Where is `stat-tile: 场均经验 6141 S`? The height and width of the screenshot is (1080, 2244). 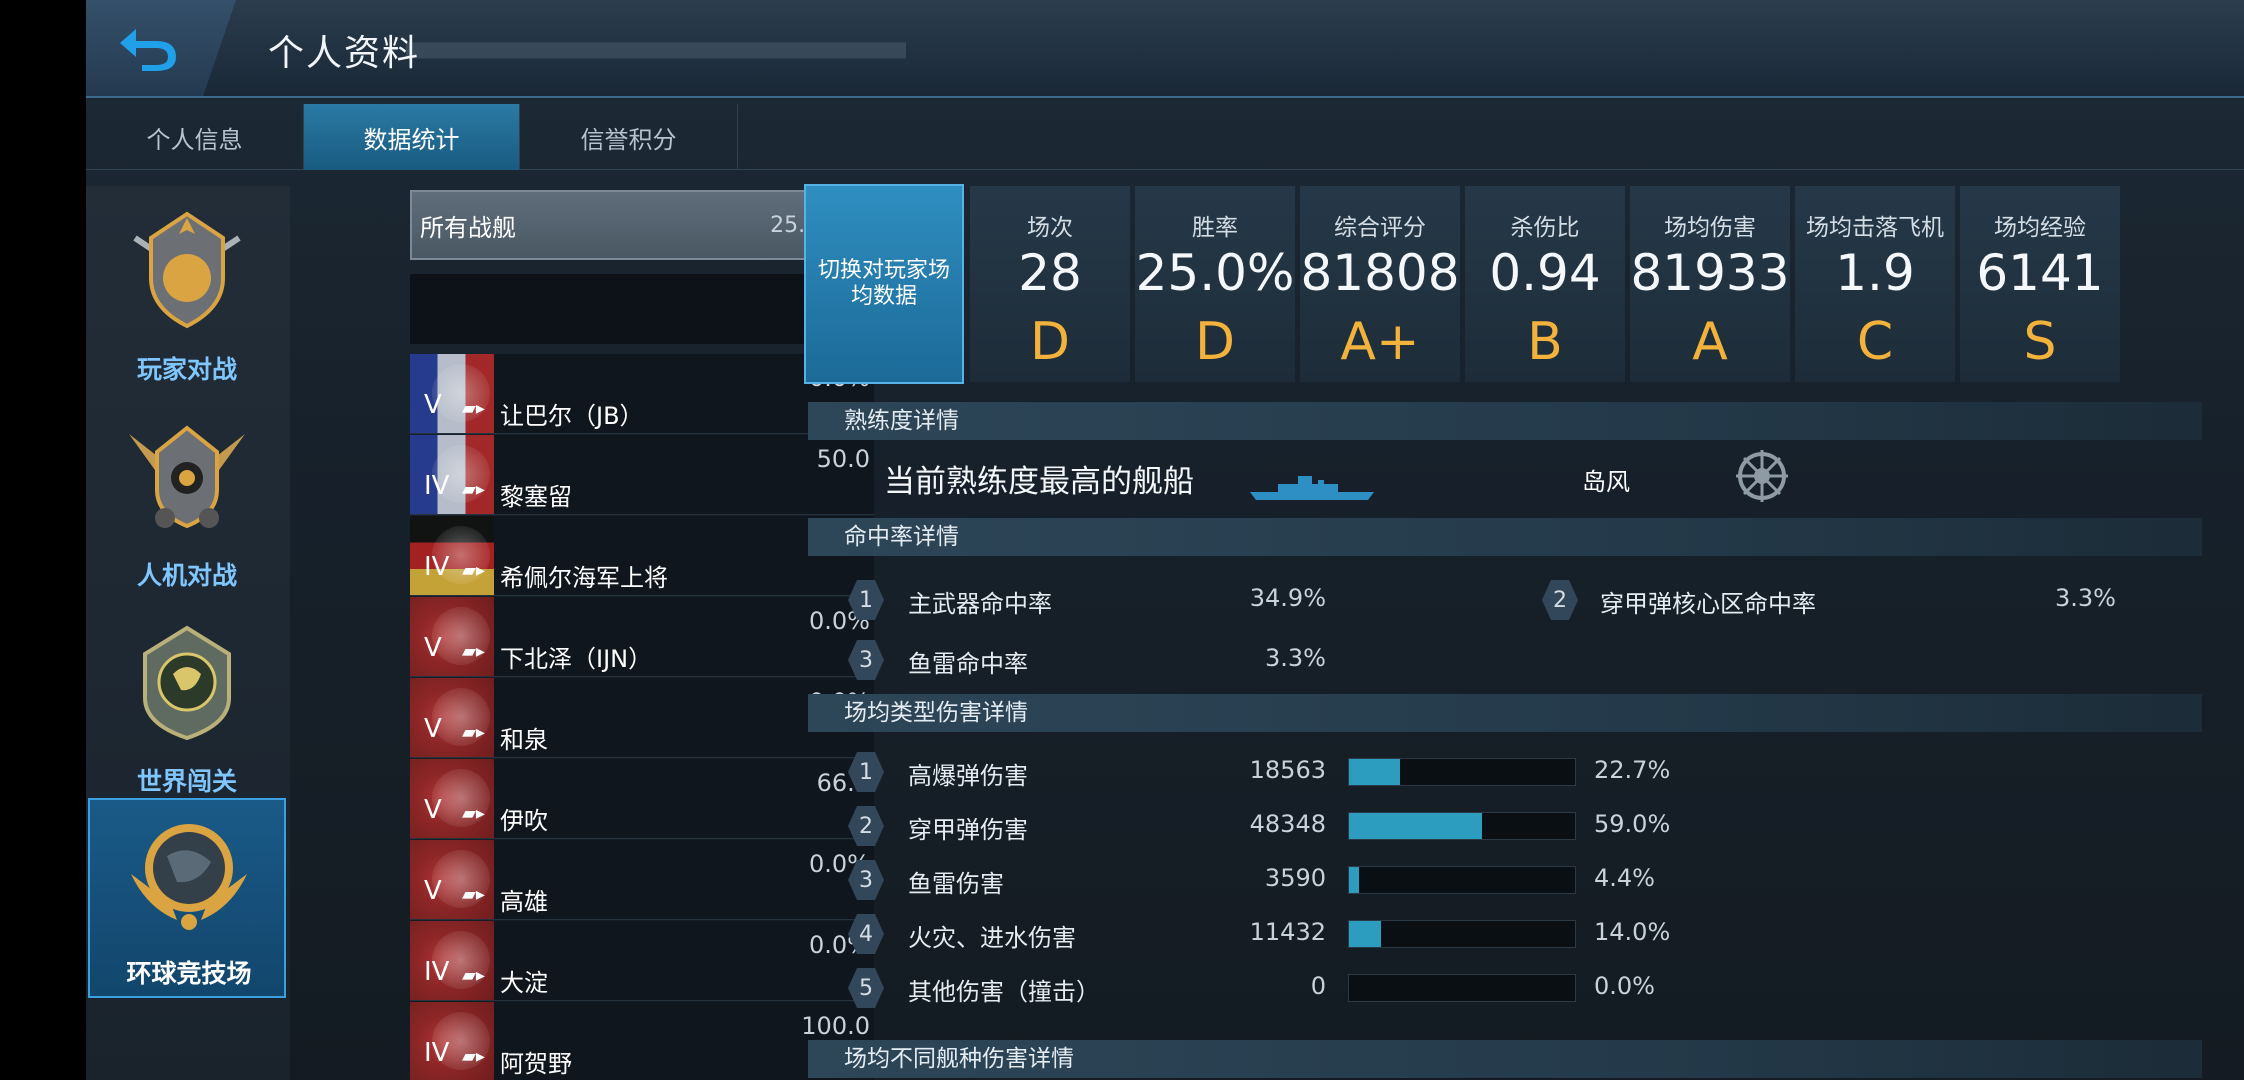 stat-tile: 场均经验 6141 S is located at coordinates (2040, 284).